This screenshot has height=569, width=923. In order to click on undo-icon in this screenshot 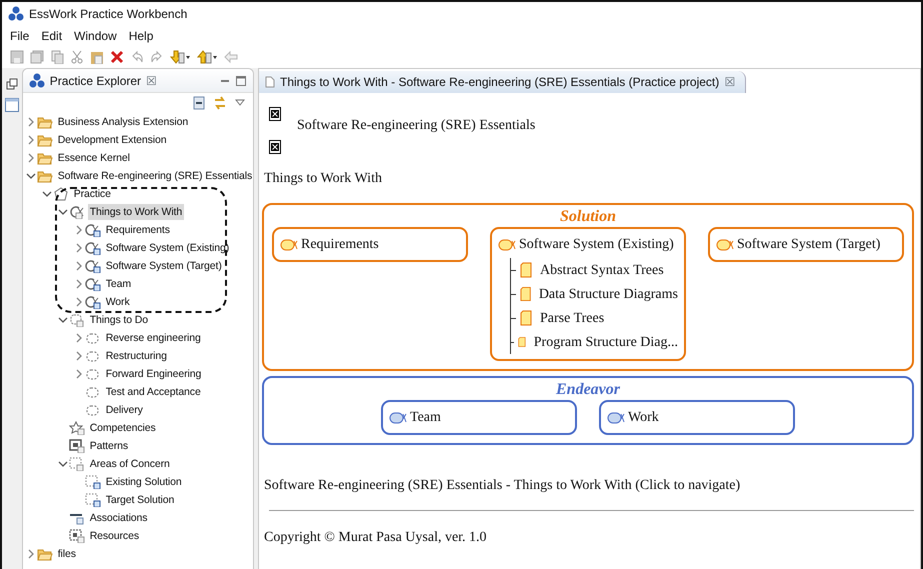, I will do `click(137, 57)`.